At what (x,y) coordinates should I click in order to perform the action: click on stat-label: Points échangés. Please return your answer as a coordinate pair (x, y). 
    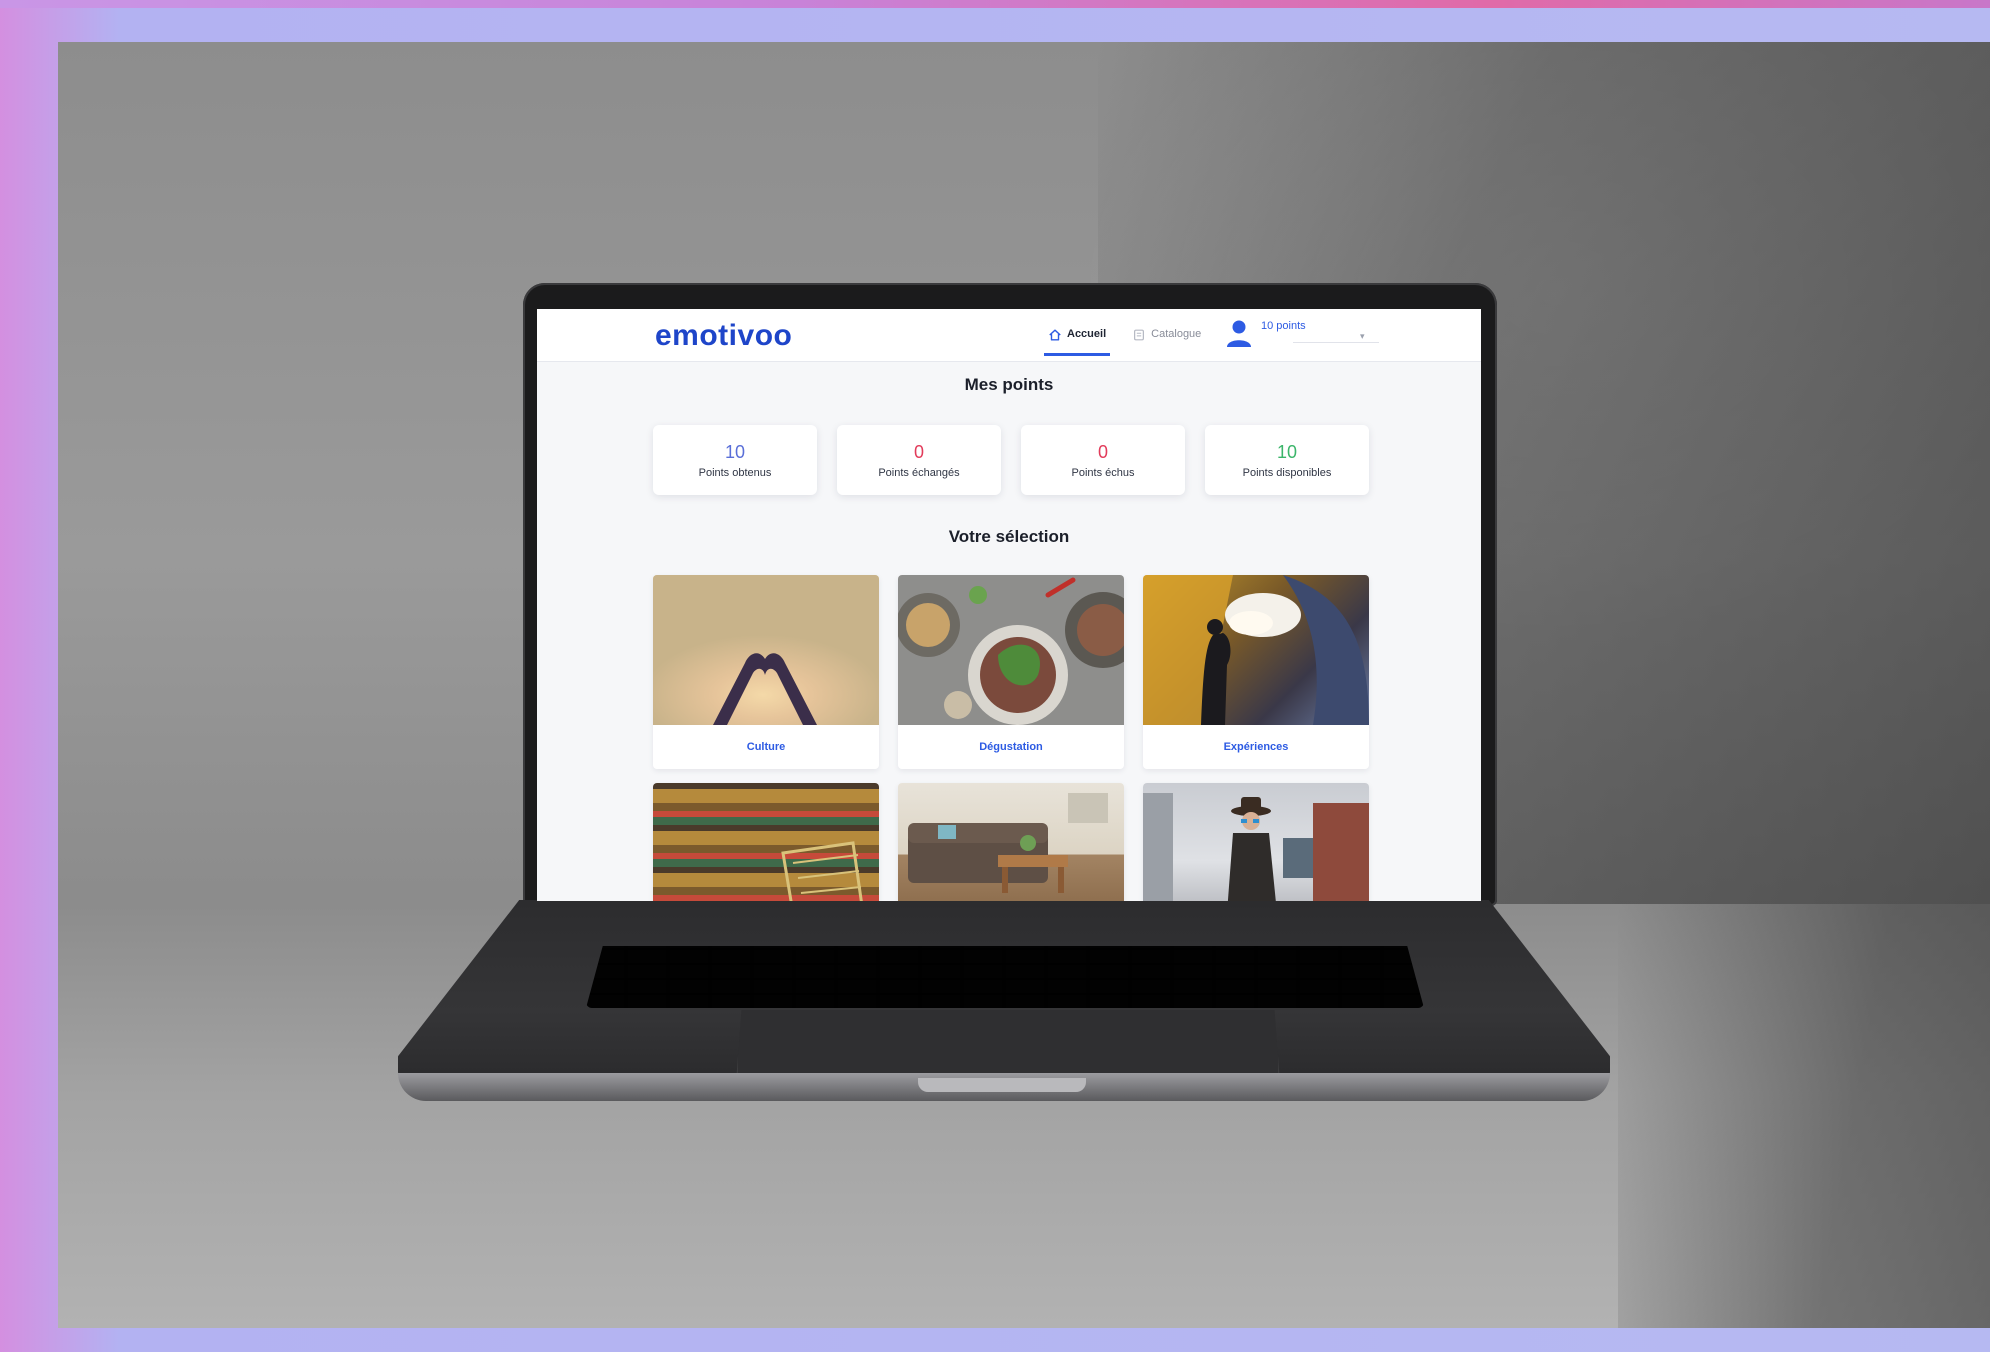
    Looking at the image, I should click on (919, 472).